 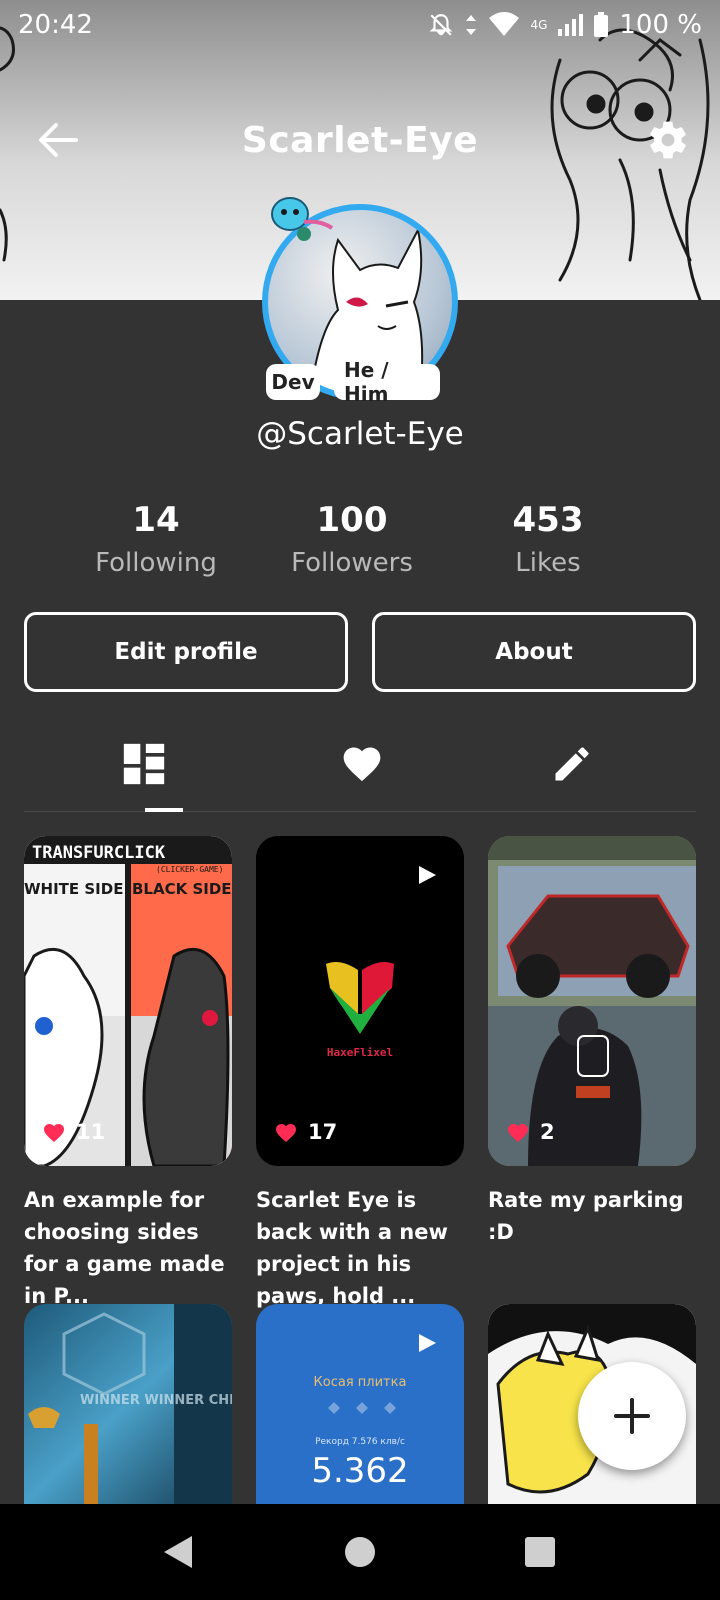 I want to click on signal-icon, so click(x=571, y=25).